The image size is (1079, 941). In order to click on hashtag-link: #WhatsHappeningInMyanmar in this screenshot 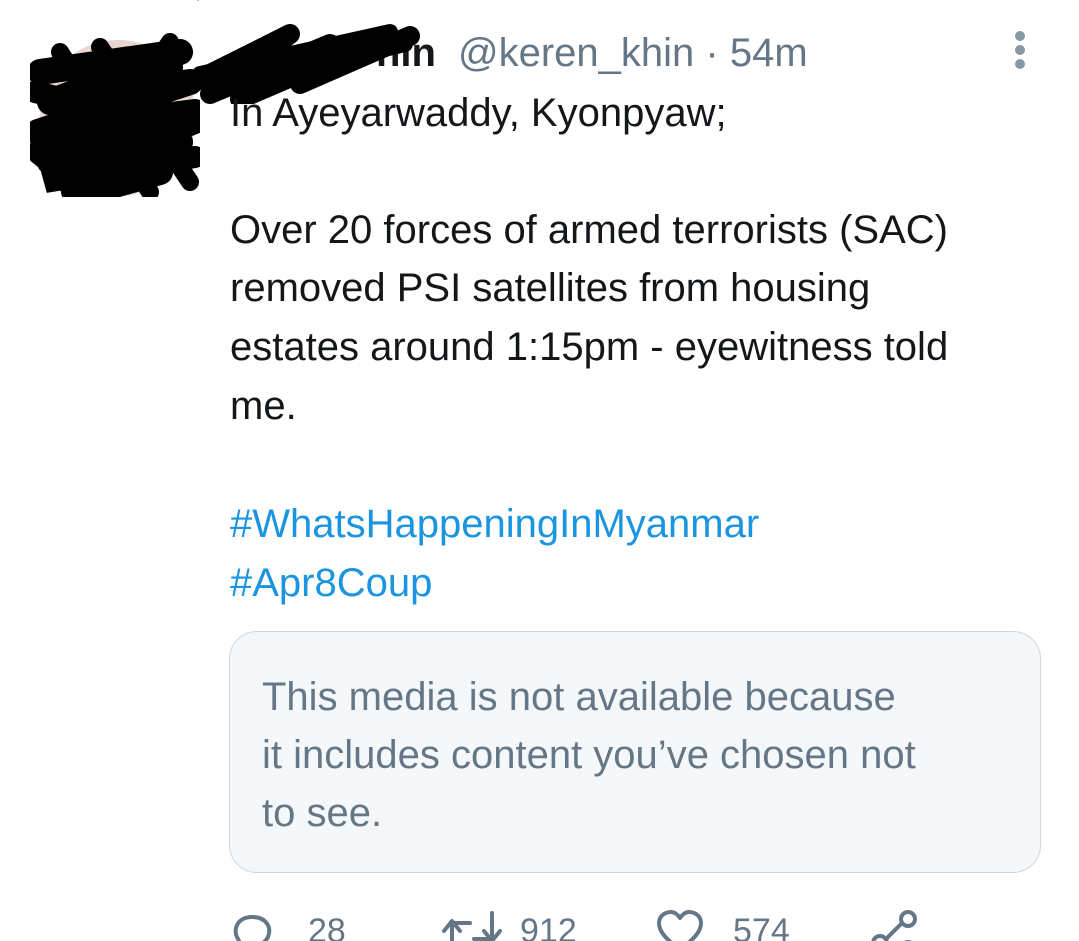, I will do `click(494, 524)`.